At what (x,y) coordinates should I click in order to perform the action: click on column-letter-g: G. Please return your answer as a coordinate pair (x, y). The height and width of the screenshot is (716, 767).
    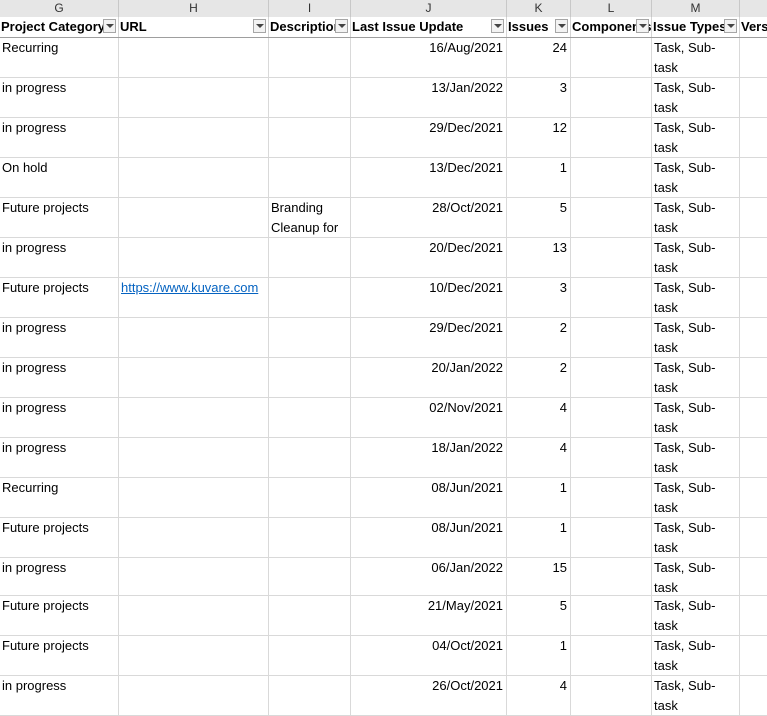
    Looking at the image, I should click on (59, 8).